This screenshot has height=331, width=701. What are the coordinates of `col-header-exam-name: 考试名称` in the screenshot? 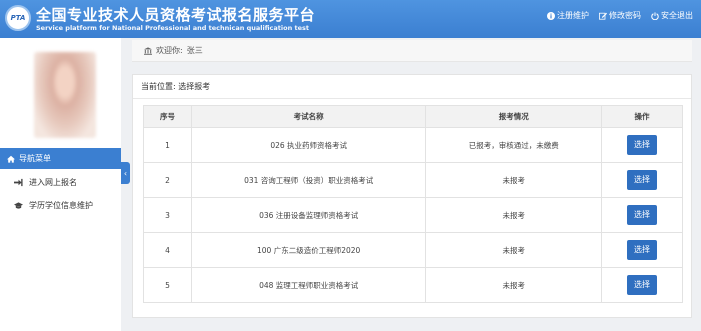 It's located at (308, 116).